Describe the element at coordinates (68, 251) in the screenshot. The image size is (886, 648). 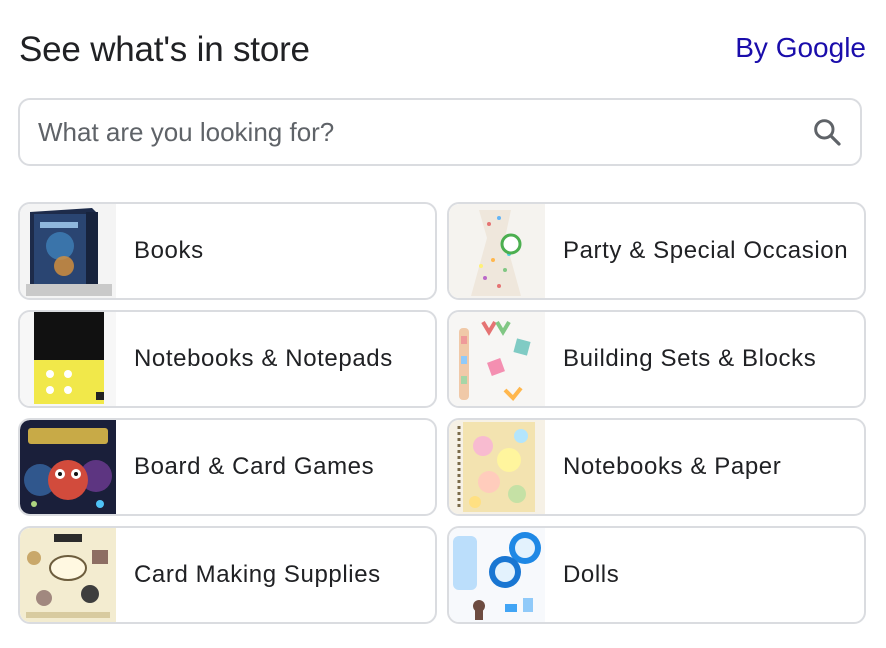
I see `books-thumbnail` at that location.